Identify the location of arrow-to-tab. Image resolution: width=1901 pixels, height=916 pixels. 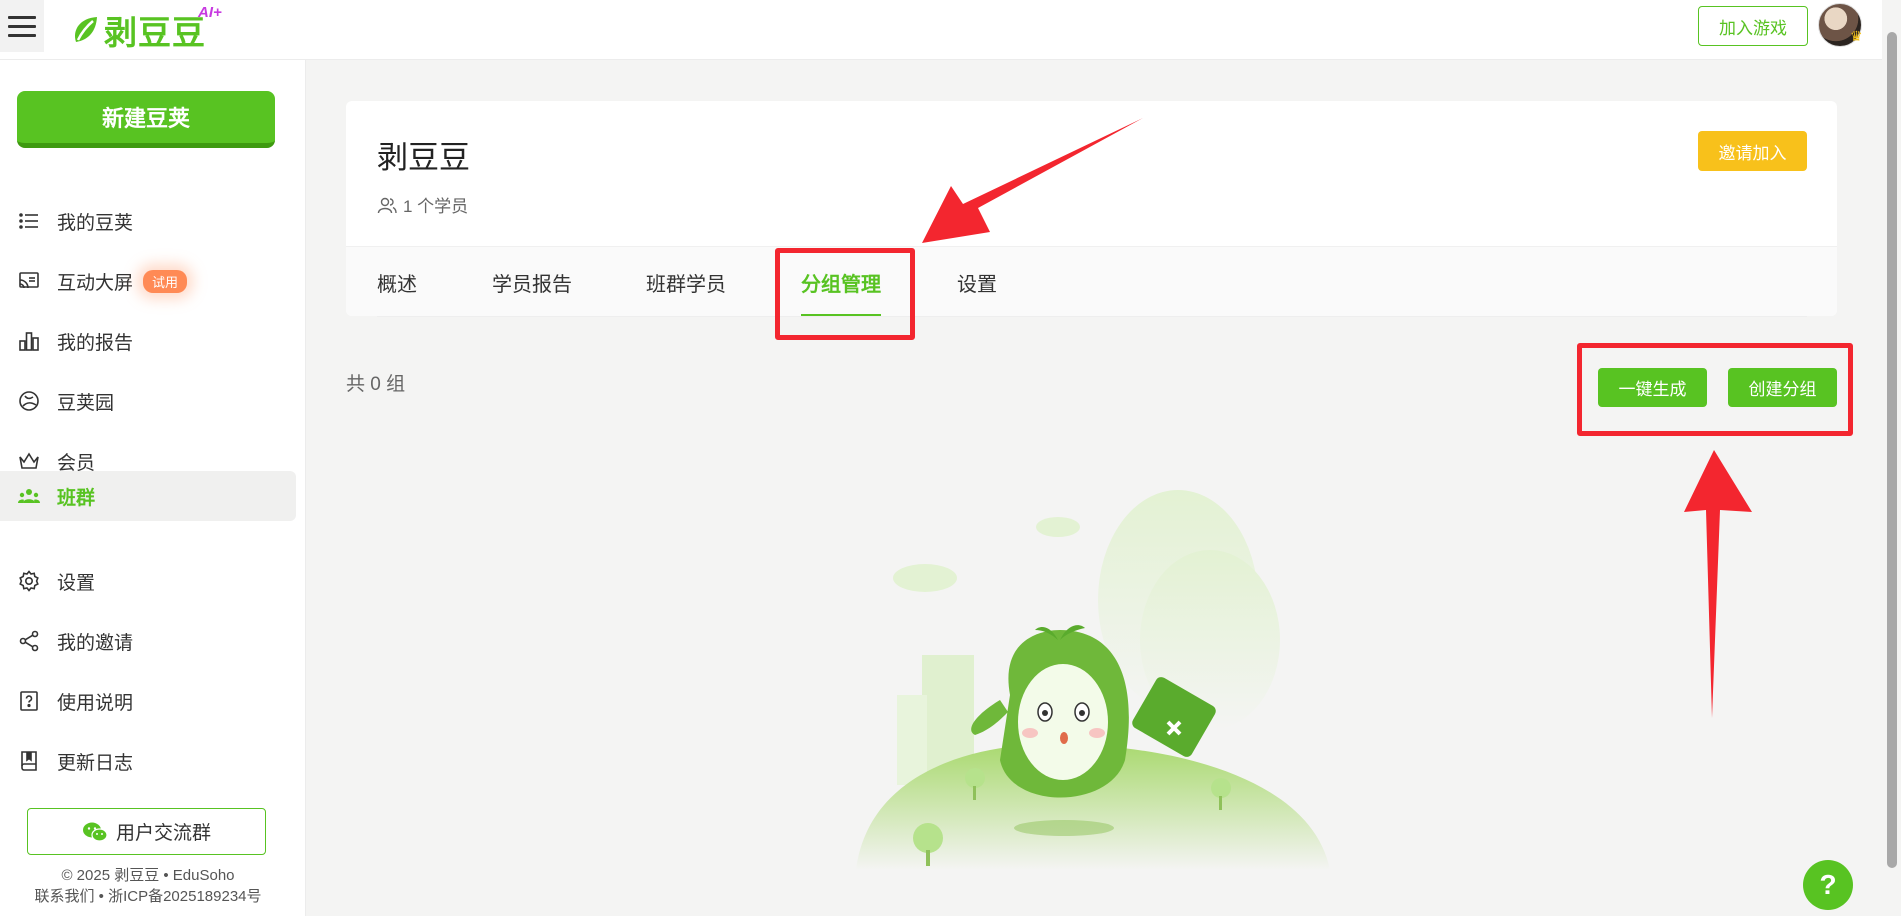
(1032, 180).